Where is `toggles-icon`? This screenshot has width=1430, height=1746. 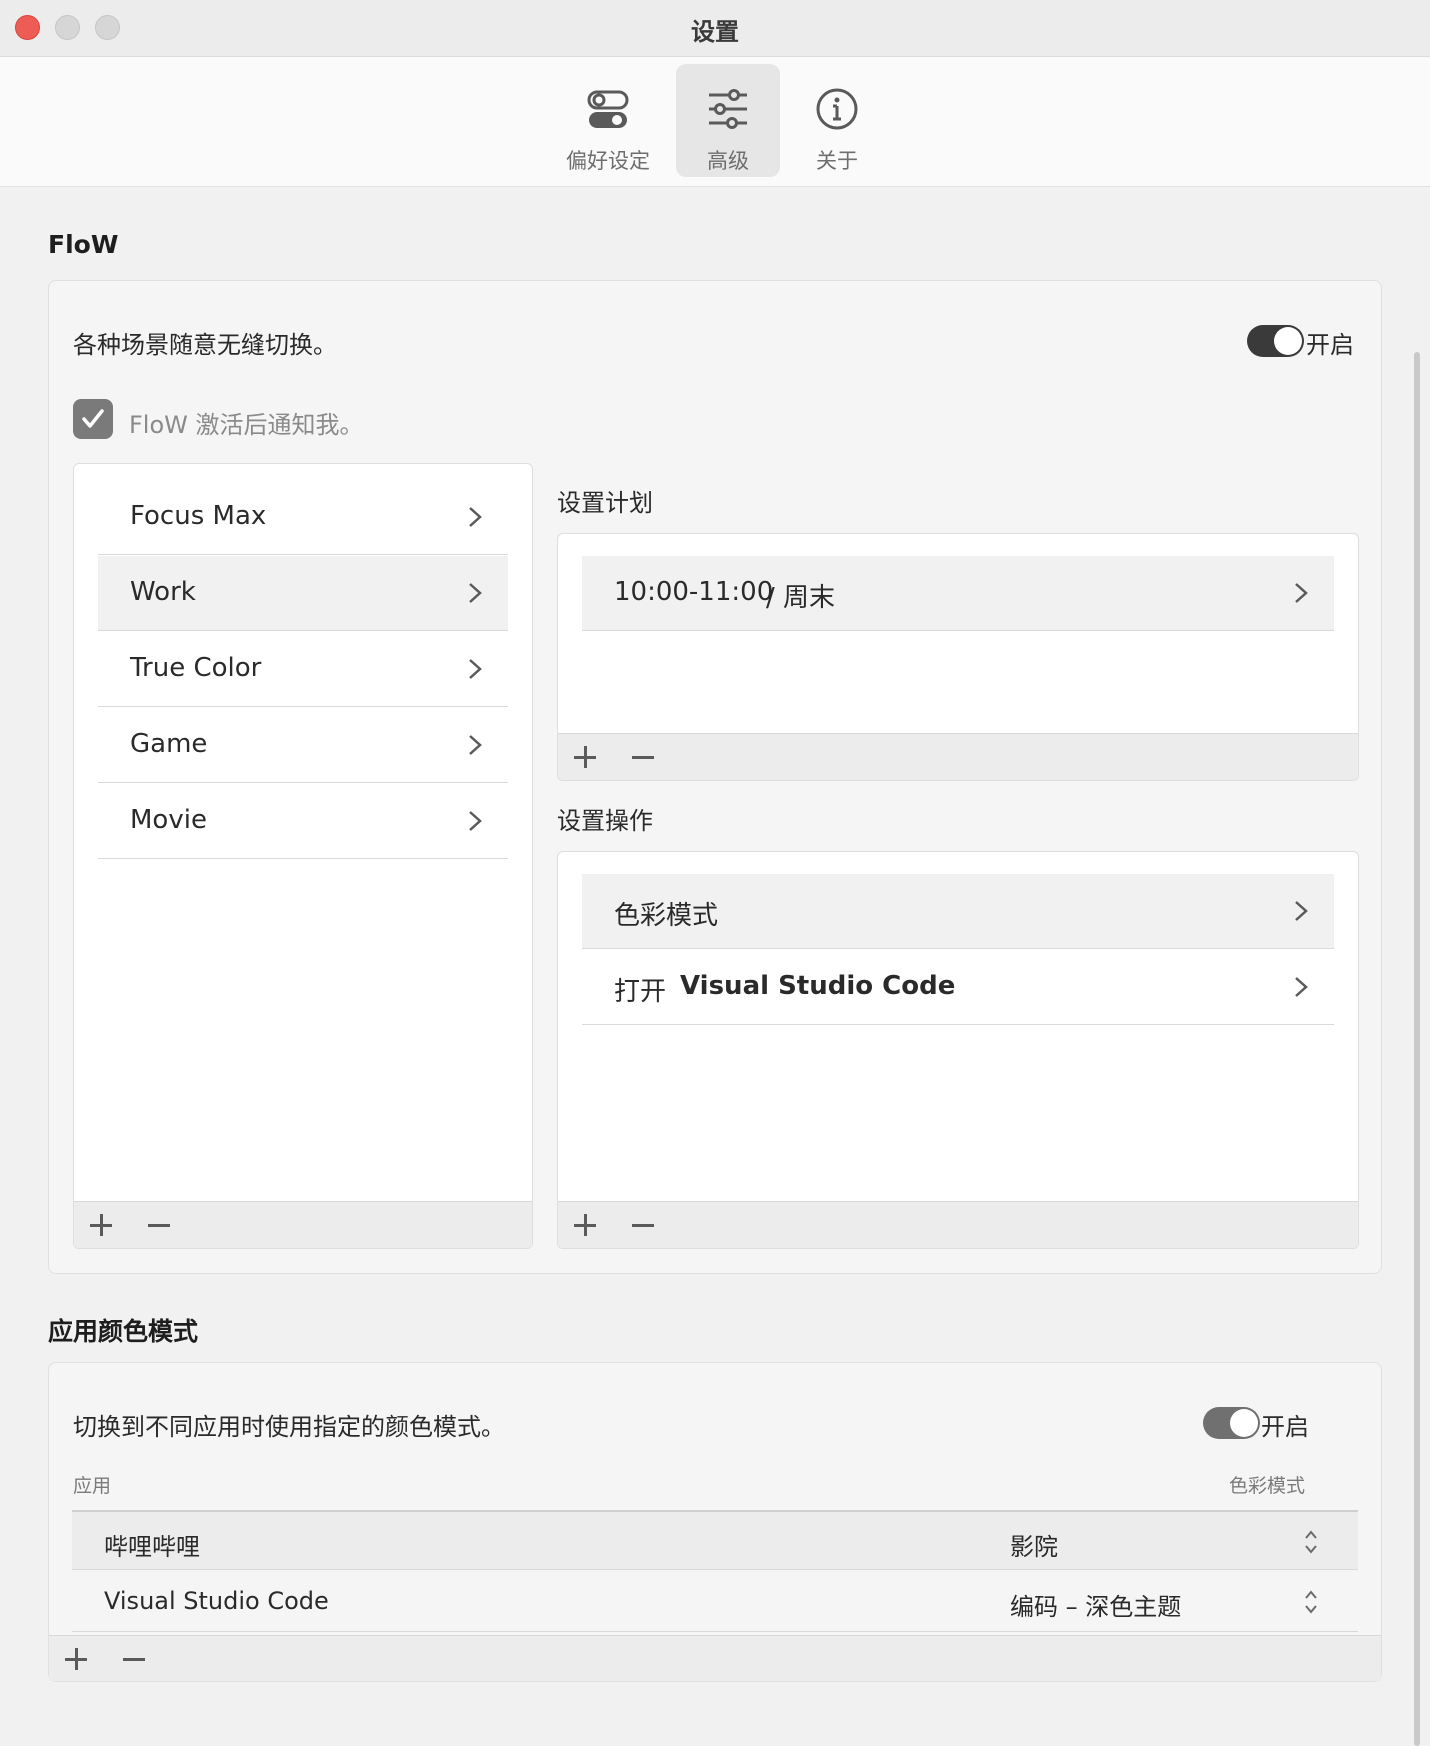 toggles-icon is located at coordinates (608, 109).